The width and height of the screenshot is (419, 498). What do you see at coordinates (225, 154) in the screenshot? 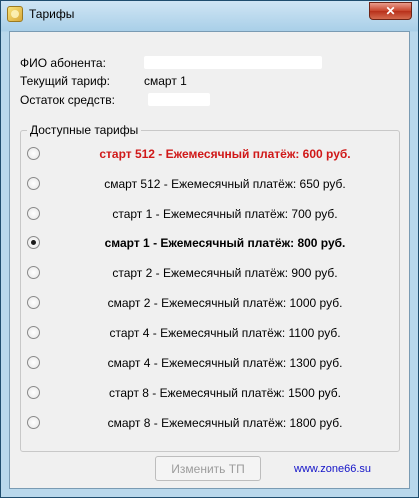
I see `tariff-option-label: старт 512 - Ежемесячный платёж: 600 руб.` at bounding box center [225, 154].